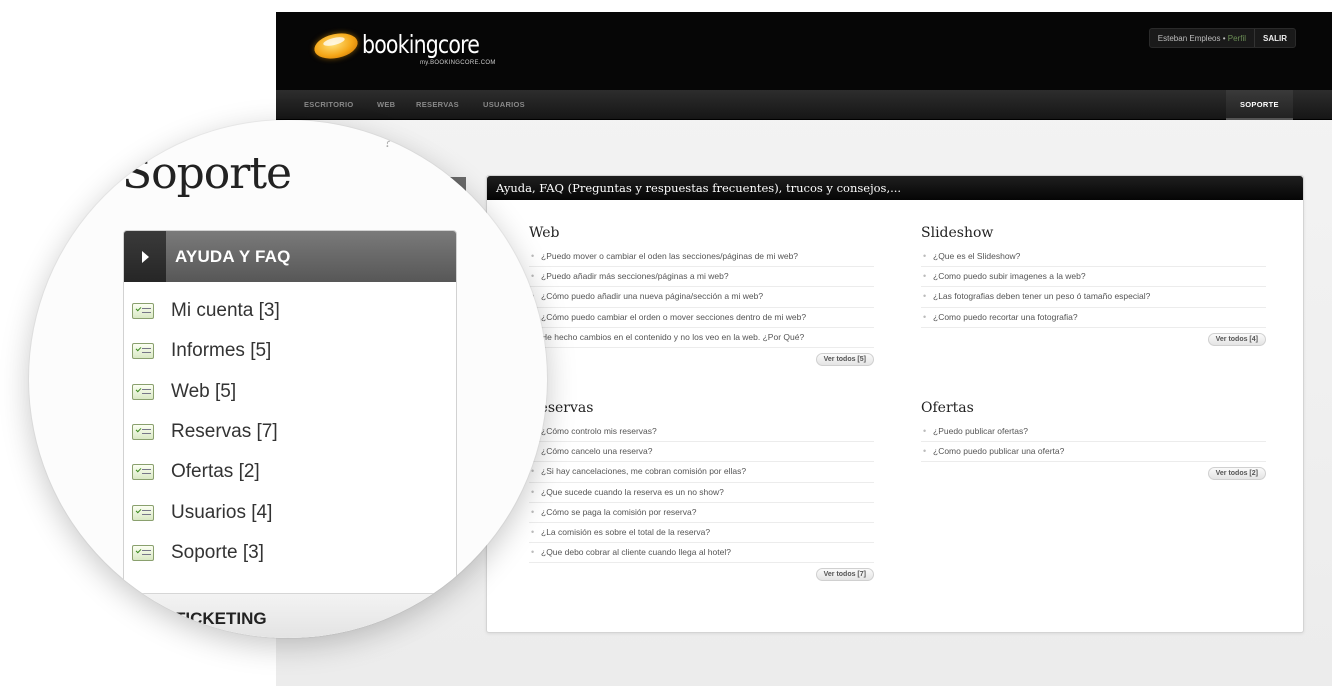 This screenshot has height=686, width=1332. Describe the element at coordinates (233, 256) in the screenshot. I see `sidebar-section-label: AYUDA Y FAQ` at that location.